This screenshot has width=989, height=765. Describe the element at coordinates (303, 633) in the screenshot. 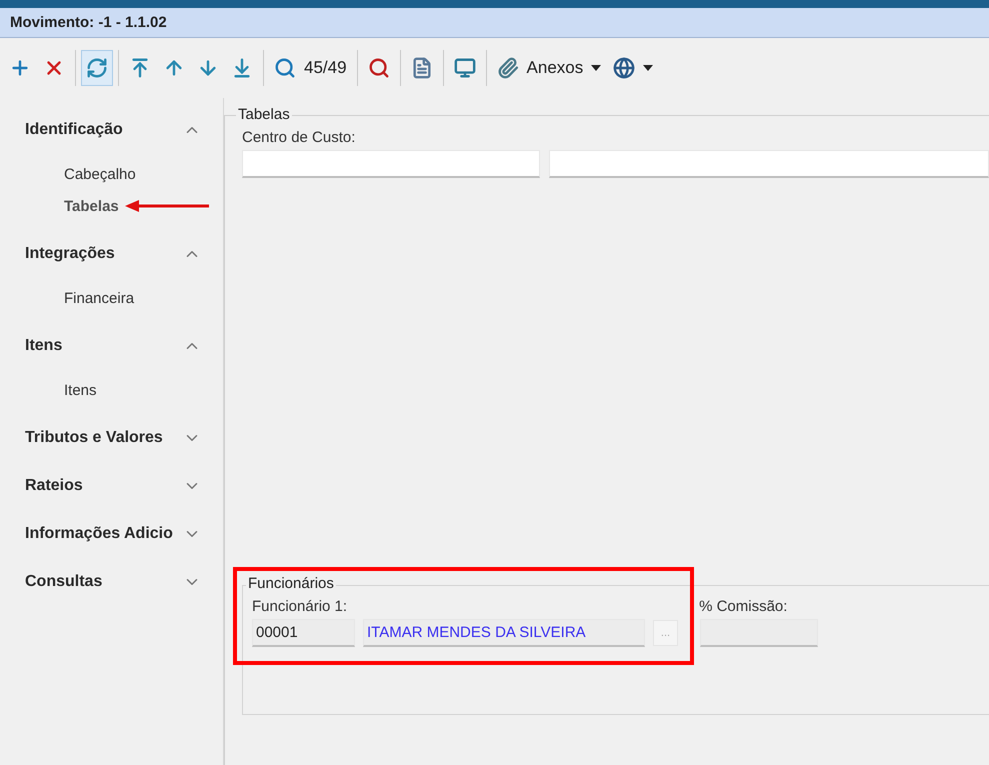

I see `input-field: 00001` at that location.